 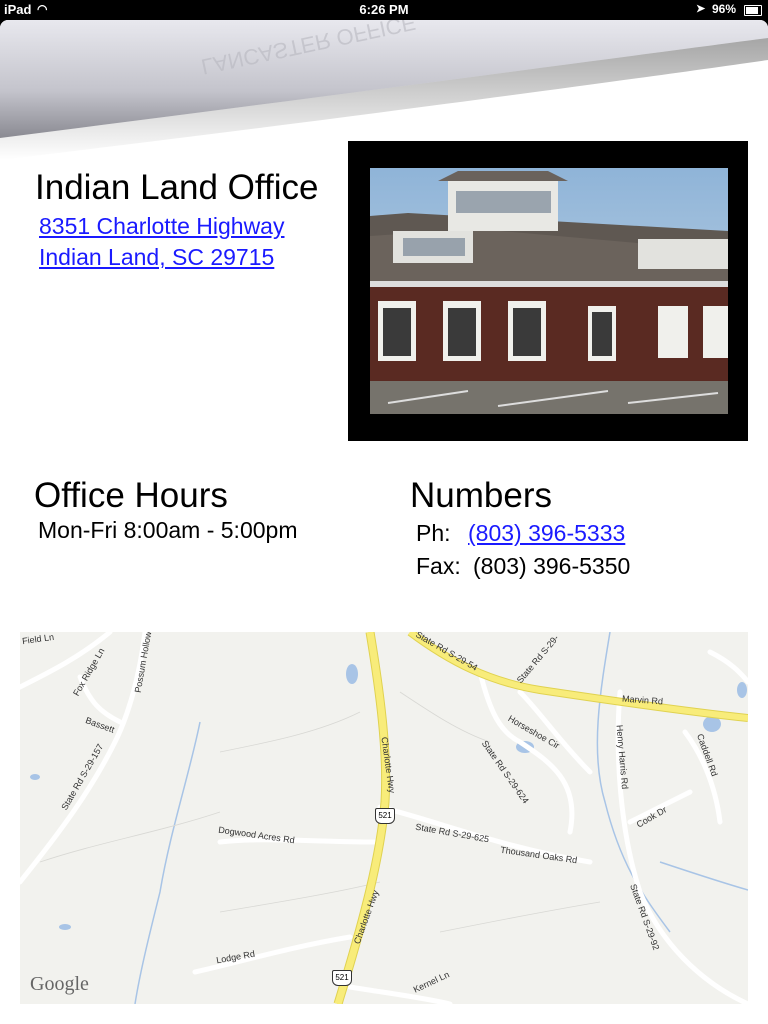 I want to click on office-title: Indian Land Office, so click(x=177, y=187).